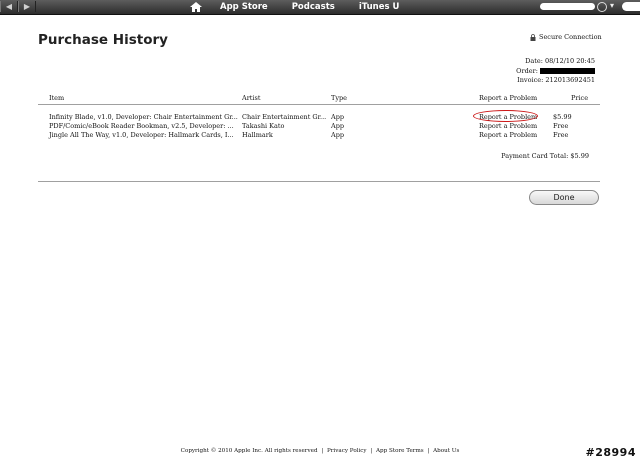 Image resolution: width=640 pixels, height=461 pixels. What do you see at coordinates (567, 70) in the screenshot?
I see `order-redacted` at bounding box center [567, 70].